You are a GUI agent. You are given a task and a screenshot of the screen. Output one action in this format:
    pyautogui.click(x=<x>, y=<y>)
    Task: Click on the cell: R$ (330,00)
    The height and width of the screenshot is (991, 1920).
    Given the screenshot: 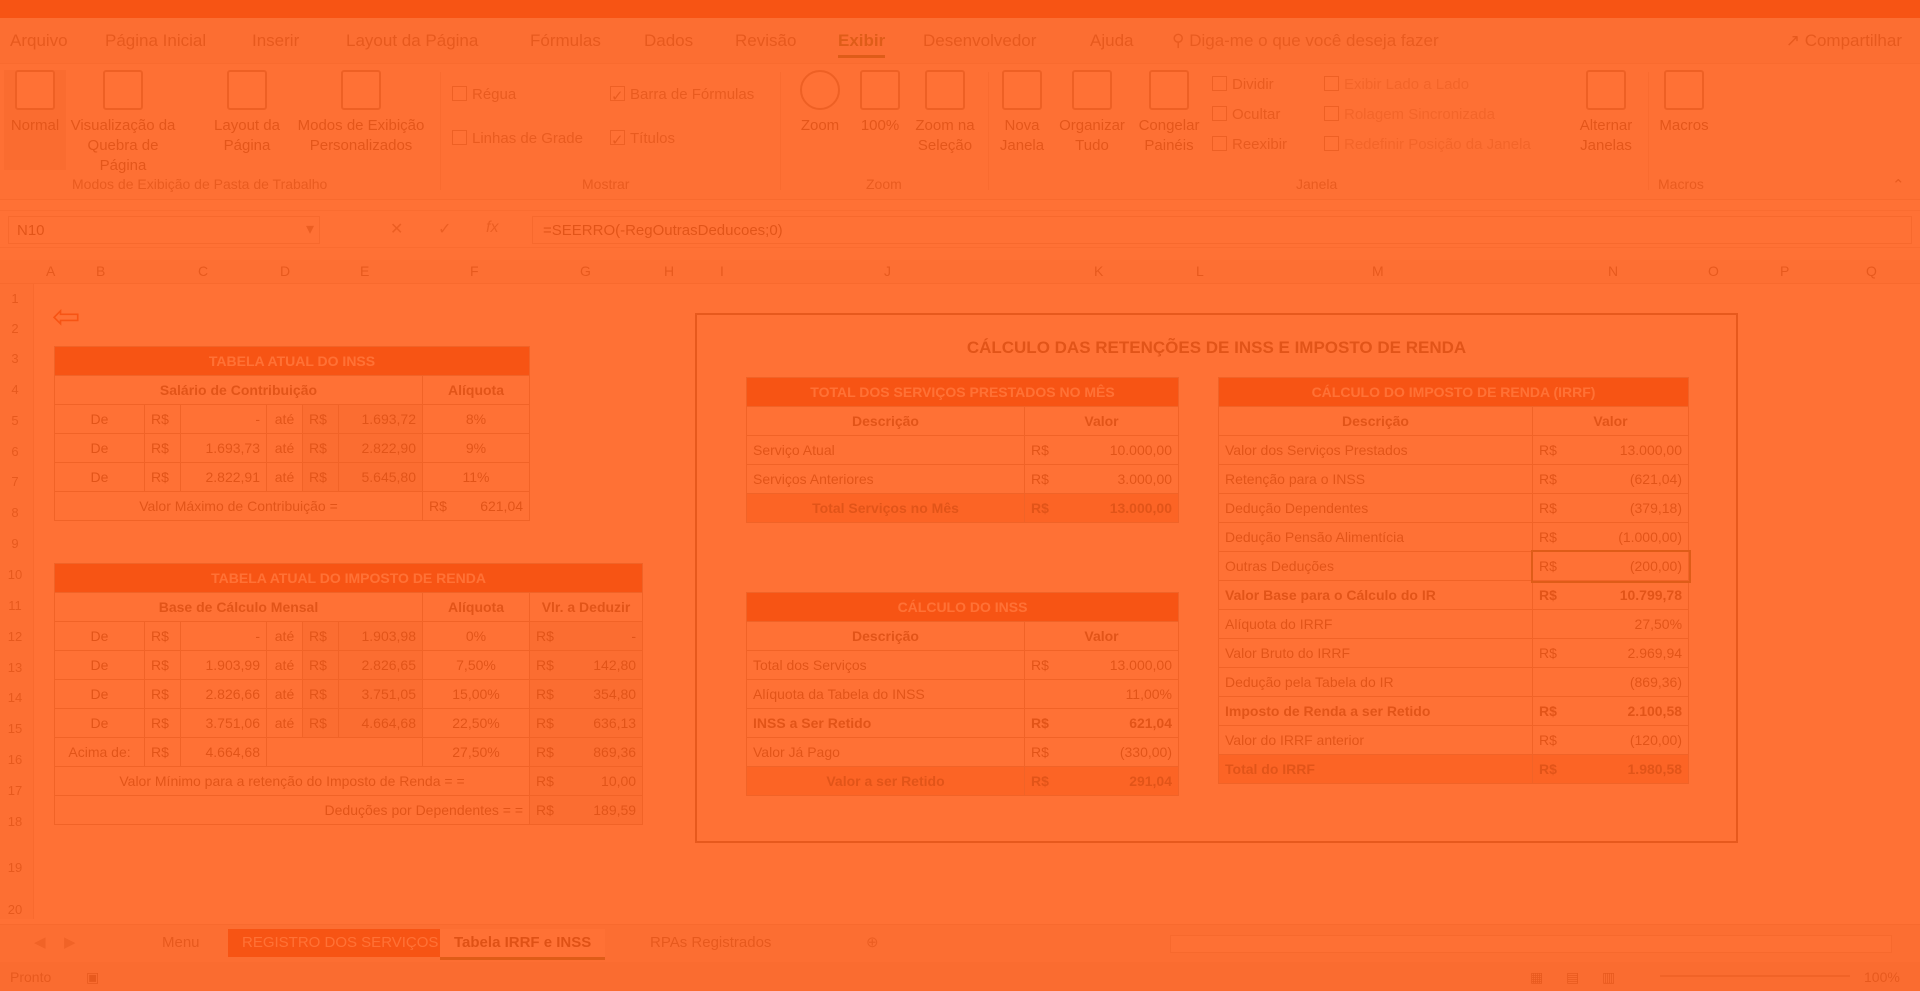 What is the action you would take?
    pyautogui.click(x=1101, y=752)
    